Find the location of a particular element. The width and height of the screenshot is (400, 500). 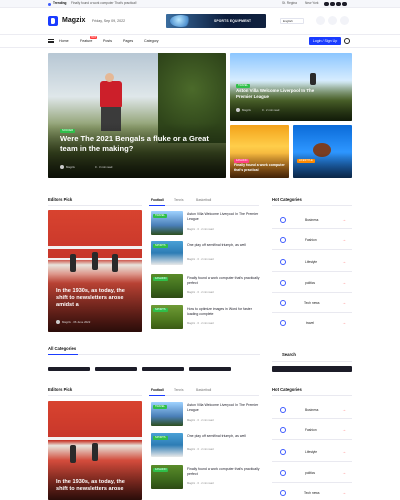

nav-item-pages: Pages is located at coordinates (128, 41).